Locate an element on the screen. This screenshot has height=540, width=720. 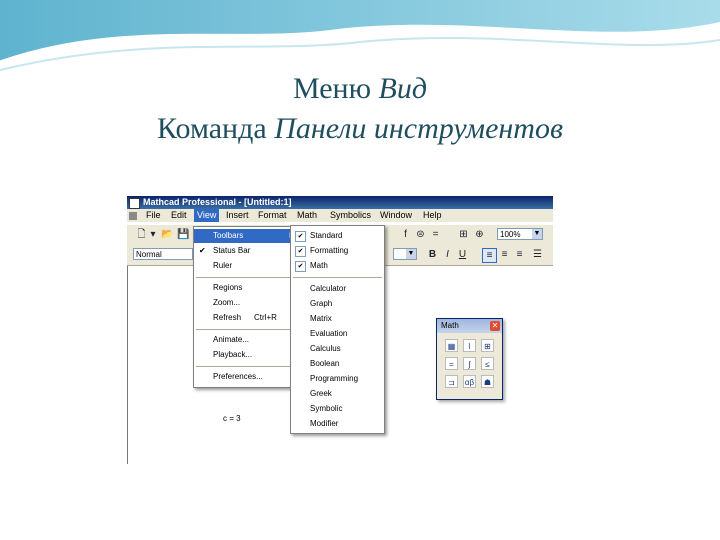
toolbar-item-programming: Programming is located at coordinates (337, 378).